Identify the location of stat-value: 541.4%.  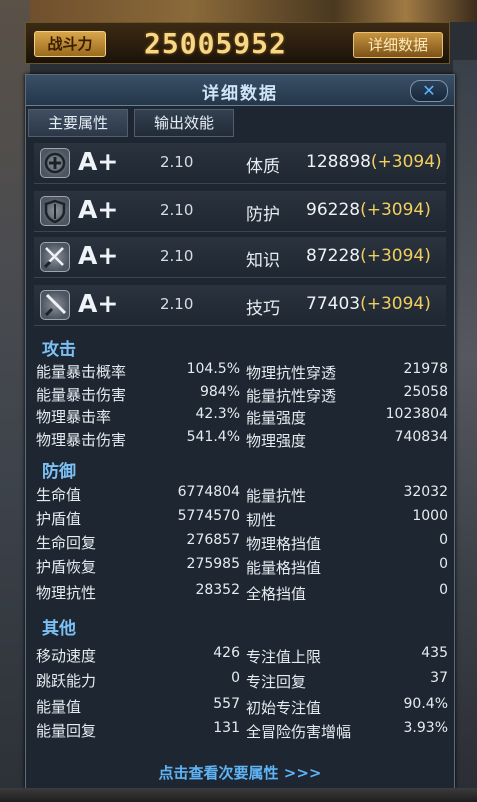
(213, 437).